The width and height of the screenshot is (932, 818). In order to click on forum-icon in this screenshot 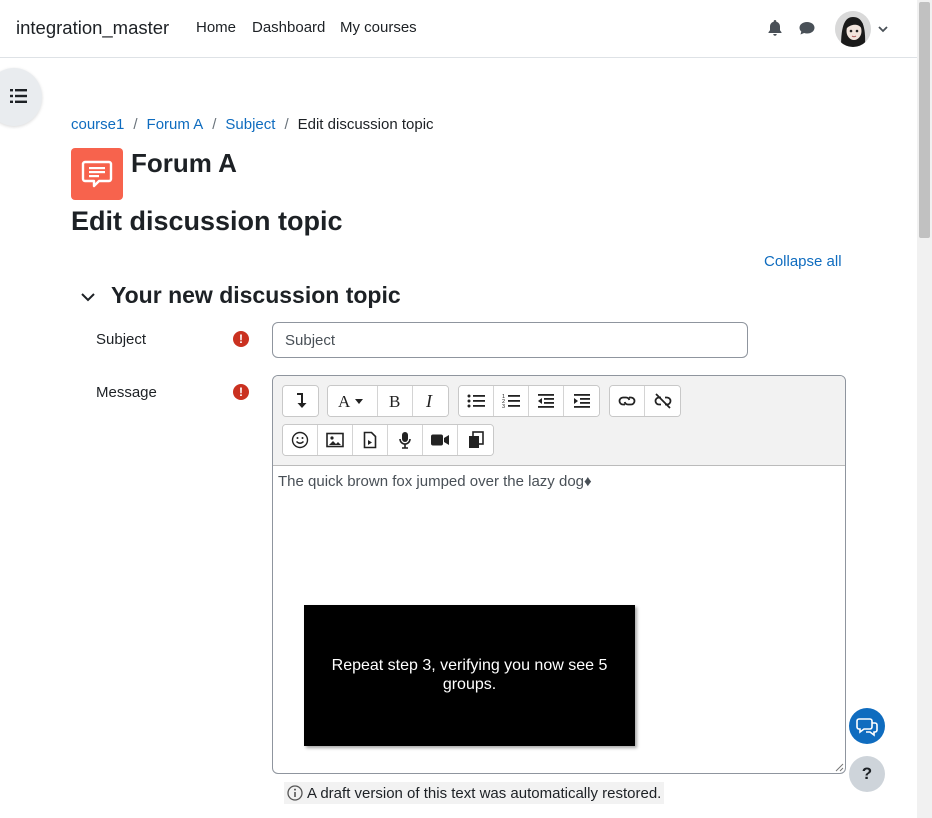, I will do `click(97, 174)`.